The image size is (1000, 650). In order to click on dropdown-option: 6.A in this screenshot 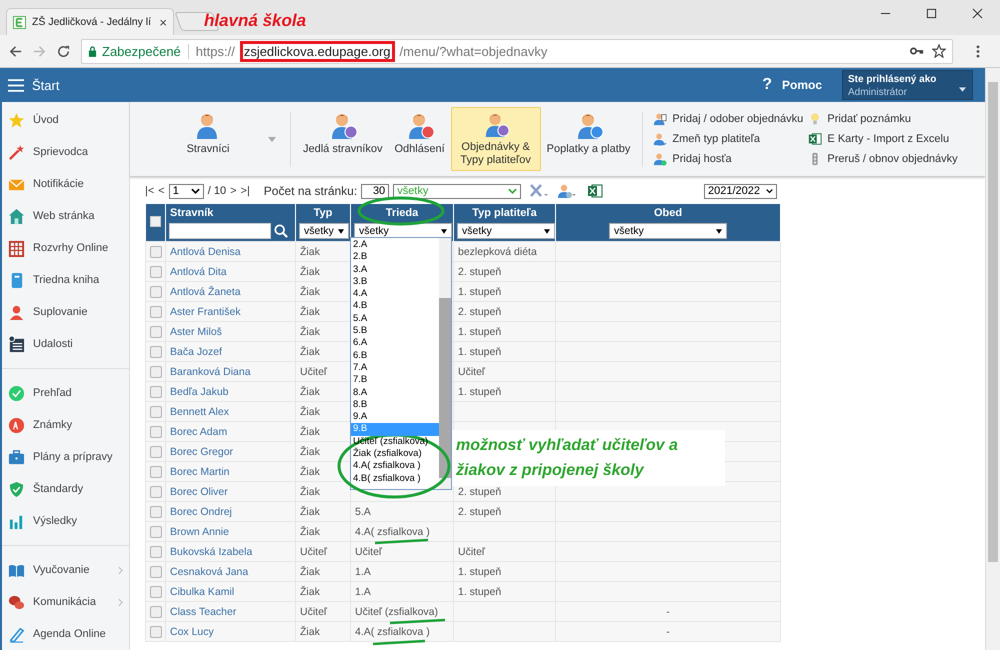, I will do `click(395, 343)`.